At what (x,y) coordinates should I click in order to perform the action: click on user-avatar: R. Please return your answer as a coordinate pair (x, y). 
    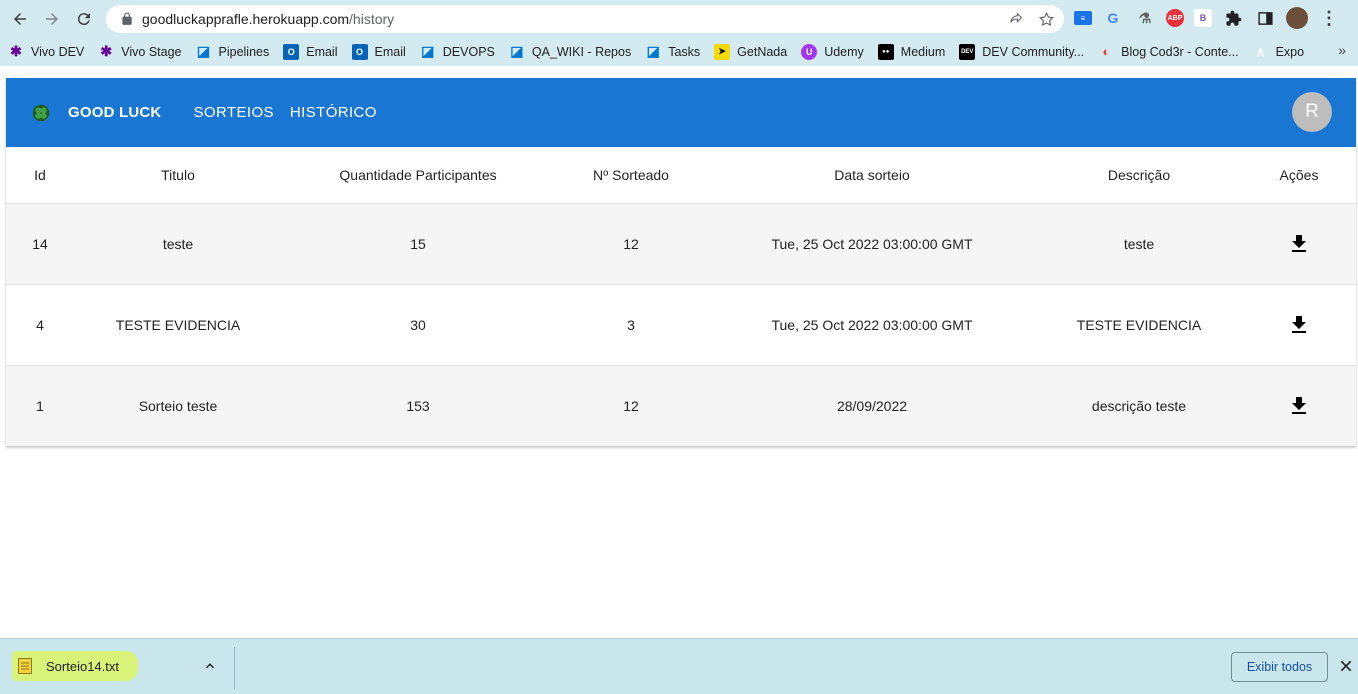
    Looking at the image, I should click on (1312, 112).